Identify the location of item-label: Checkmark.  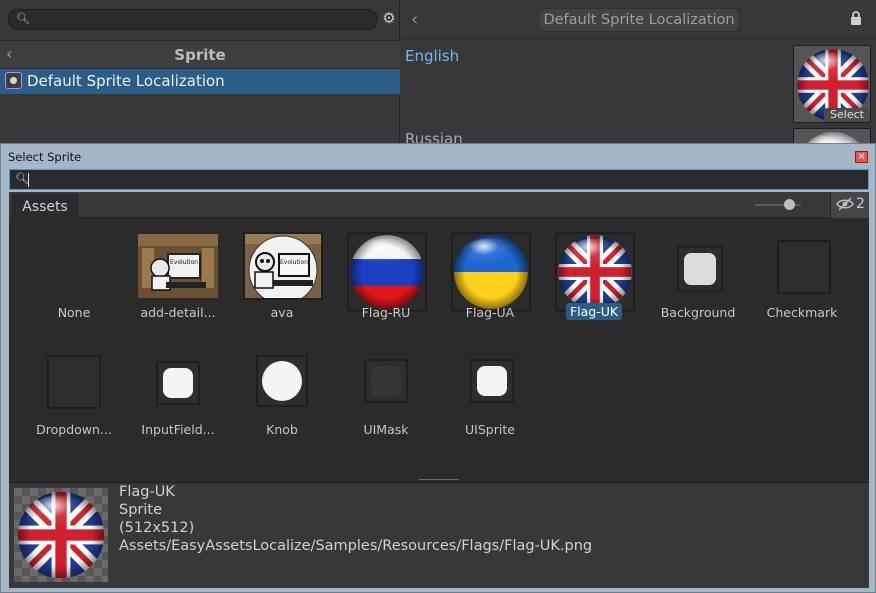
(802, 312).